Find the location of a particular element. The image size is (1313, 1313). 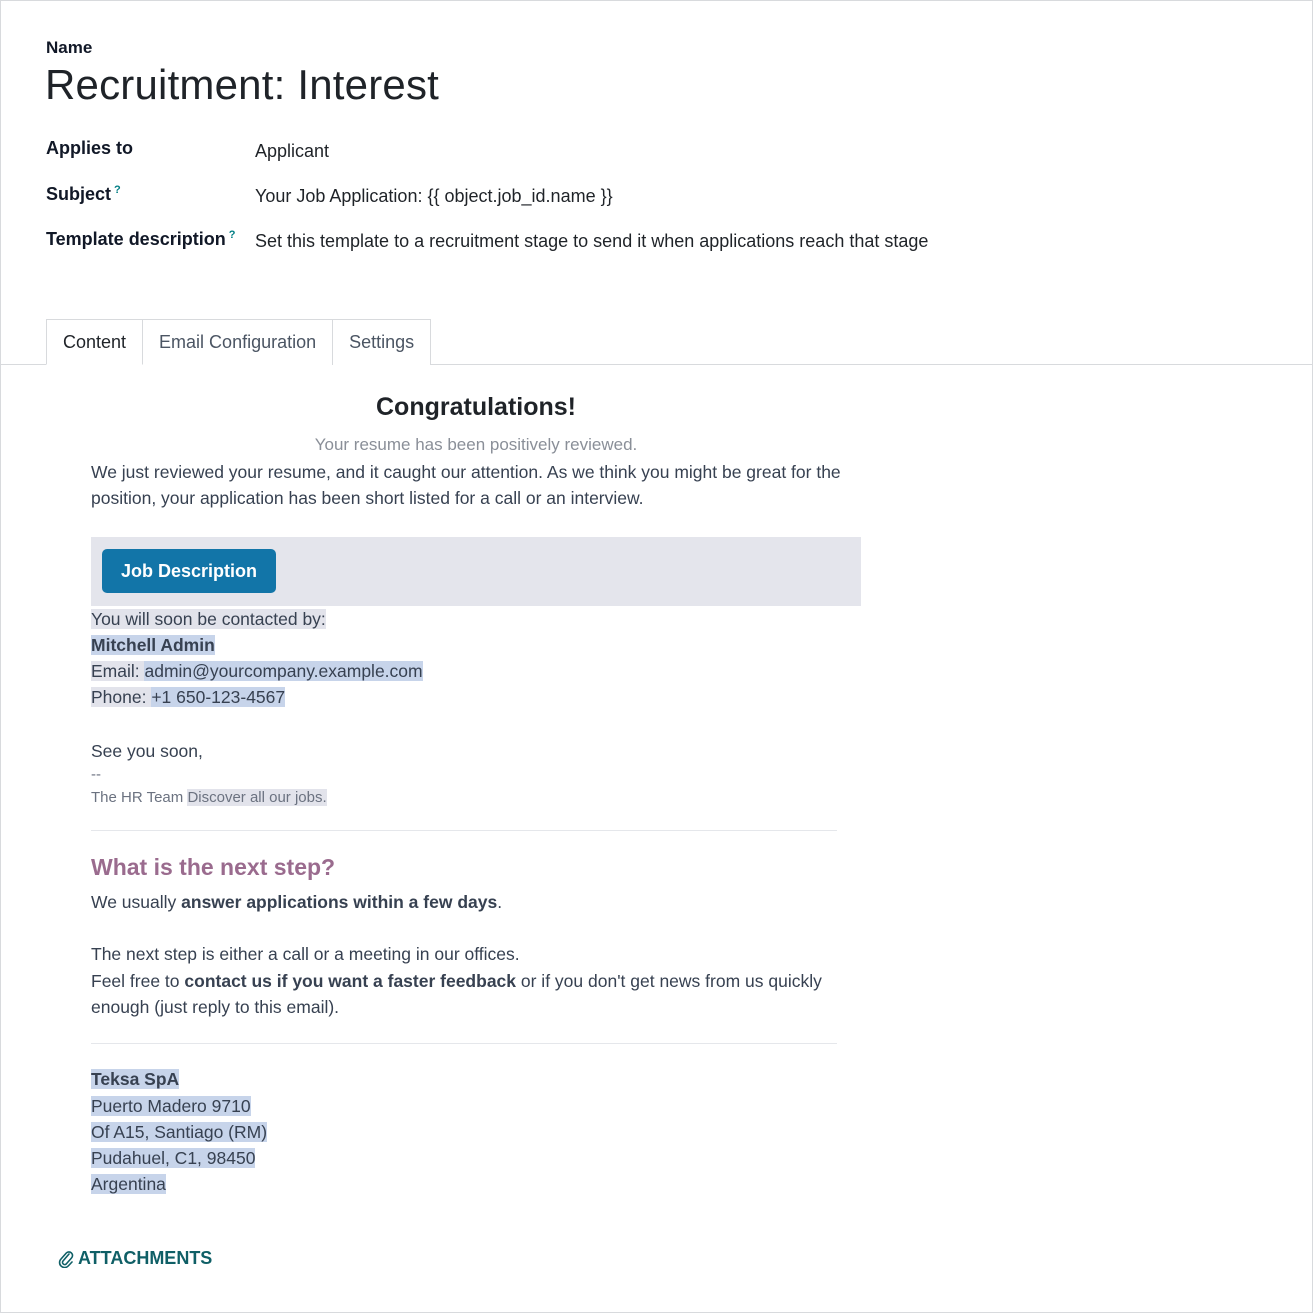

subject-help-icon: ? is located at coordinates (117, 190).